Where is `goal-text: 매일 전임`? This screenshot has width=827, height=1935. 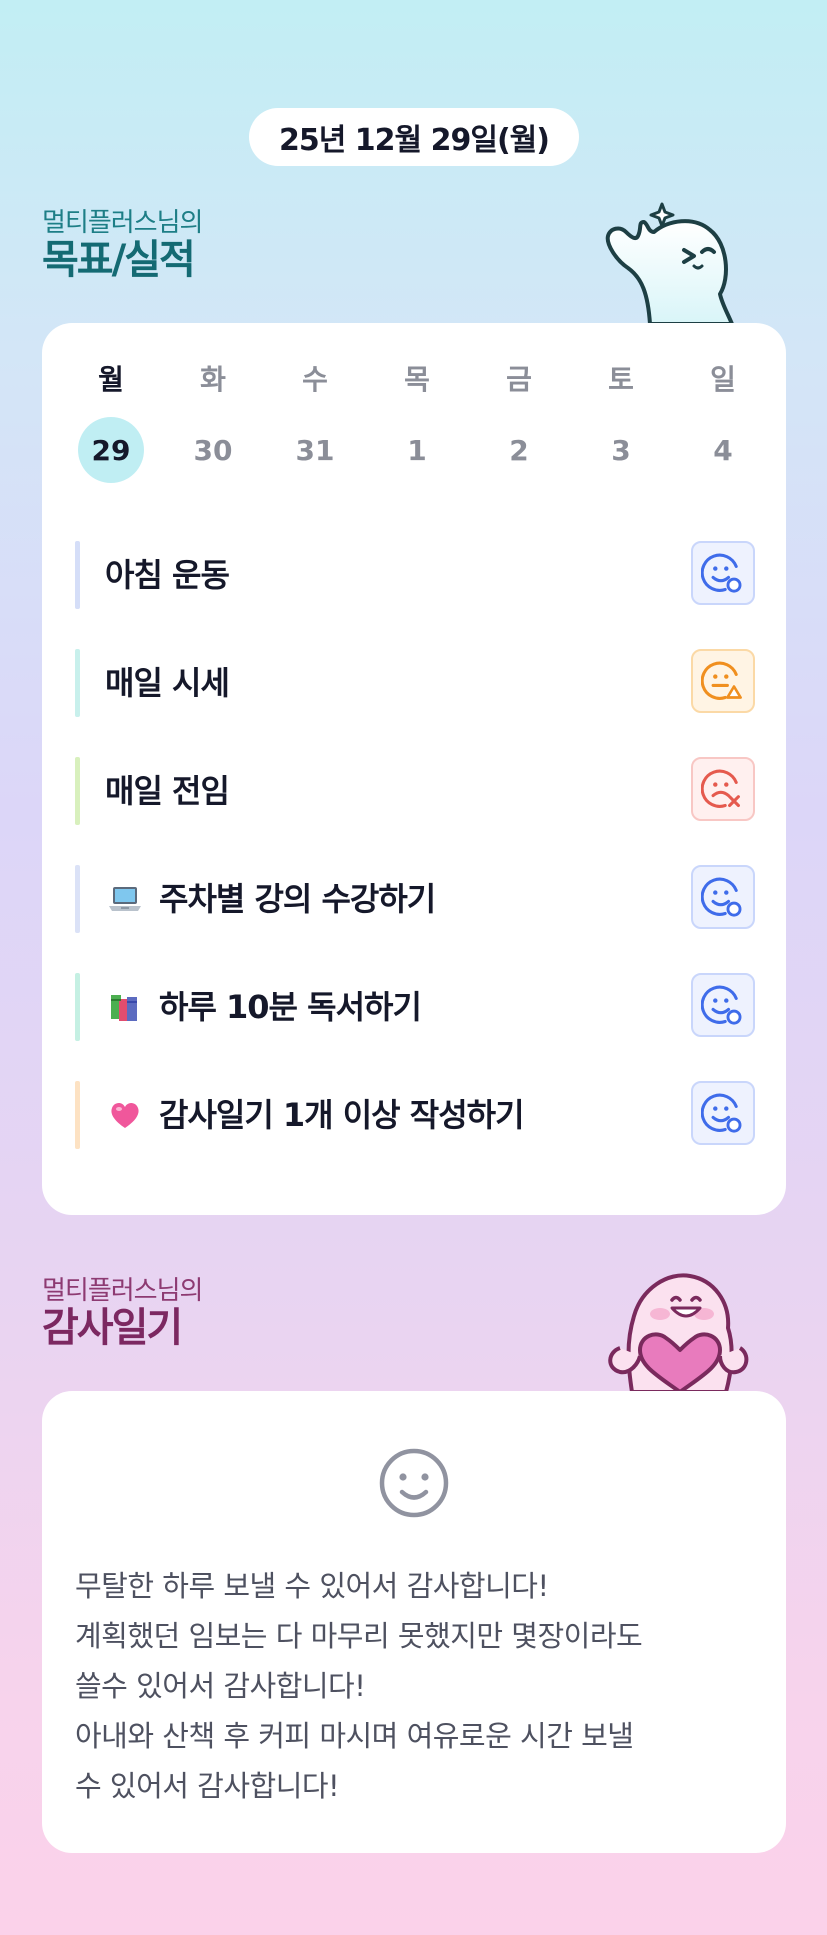 goal-text: 매일 전임 is located at coordinates (167, 791).